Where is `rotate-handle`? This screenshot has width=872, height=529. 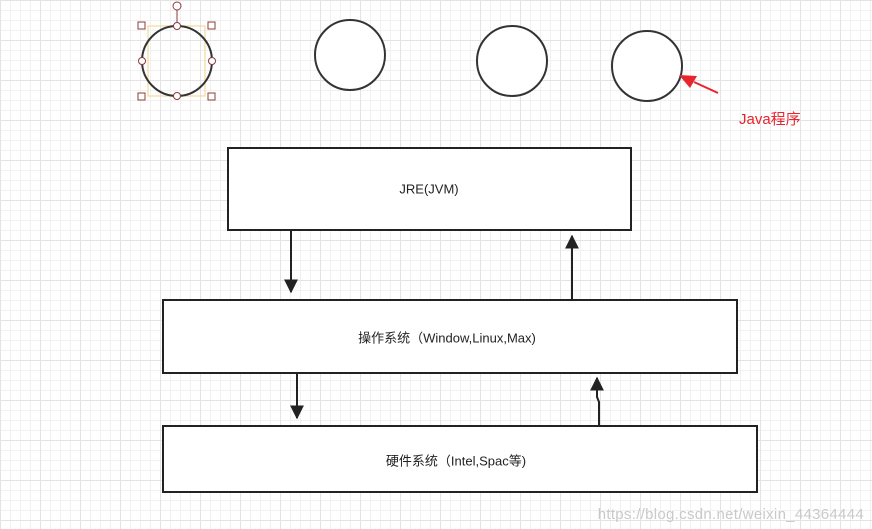
rotate-handle is located at coordinates (177, 6).